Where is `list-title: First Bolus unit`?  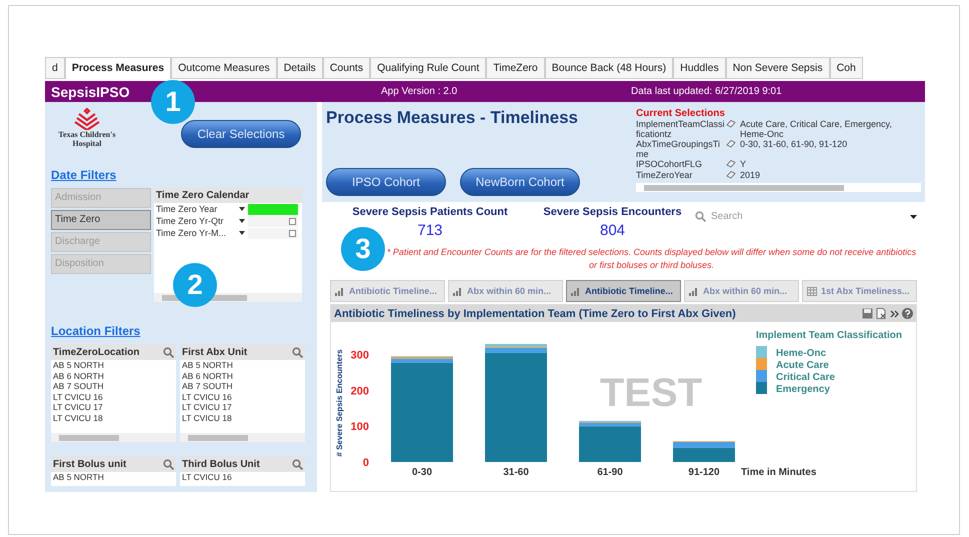 list-title: First Bolus unit is located at coordinates (89, 464).